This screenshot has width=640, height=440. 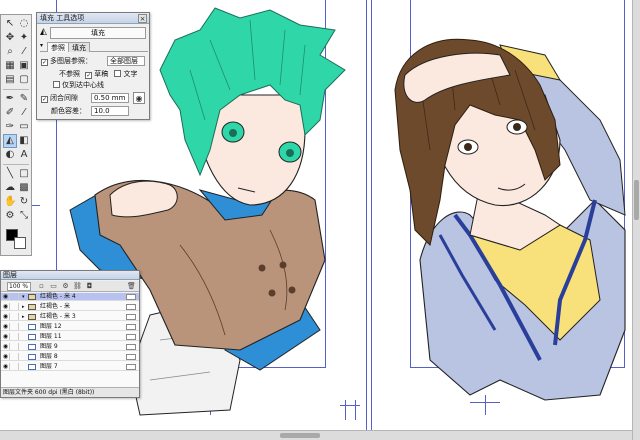 I want to click on layer-settings-icon: ⚙, so click(x=65, y=286).